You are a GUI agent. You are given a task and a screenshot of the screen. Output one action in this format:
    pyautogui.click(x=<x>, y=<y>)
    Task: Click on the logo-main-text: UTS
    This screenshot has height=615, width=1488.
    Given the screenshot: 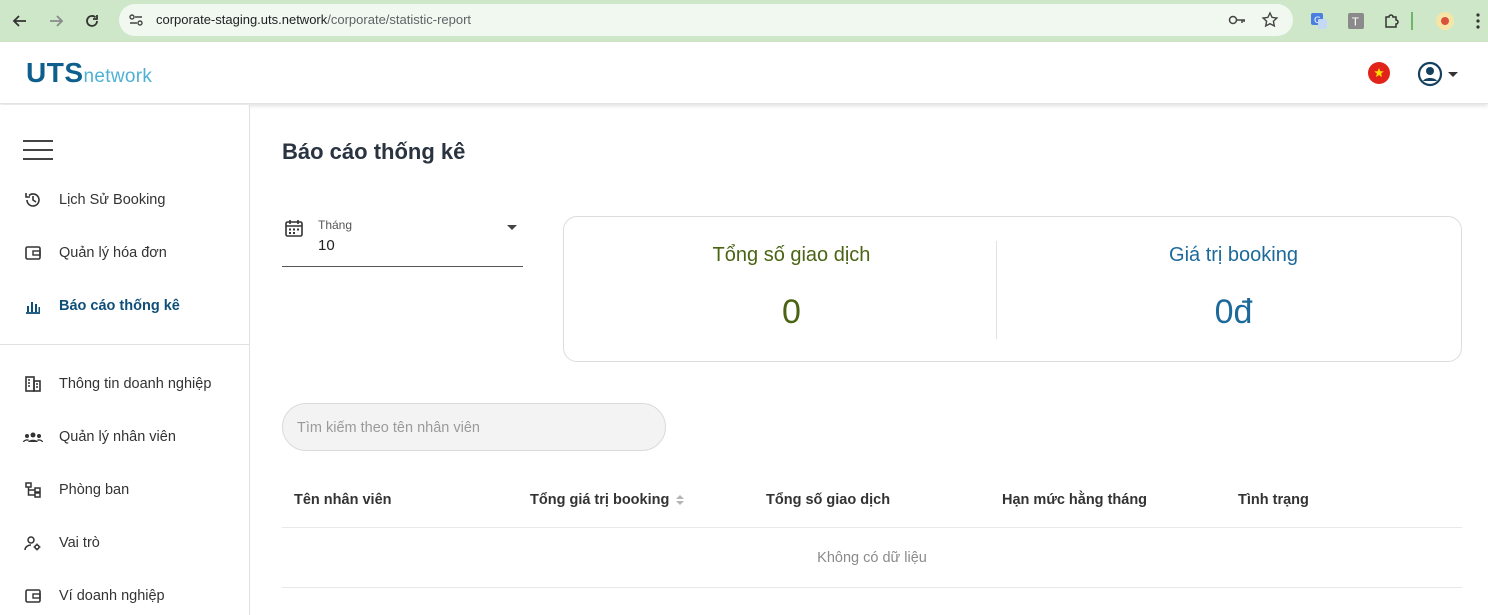 What is the action you would take?
    pyautogui.click(x=55, y=72)
    